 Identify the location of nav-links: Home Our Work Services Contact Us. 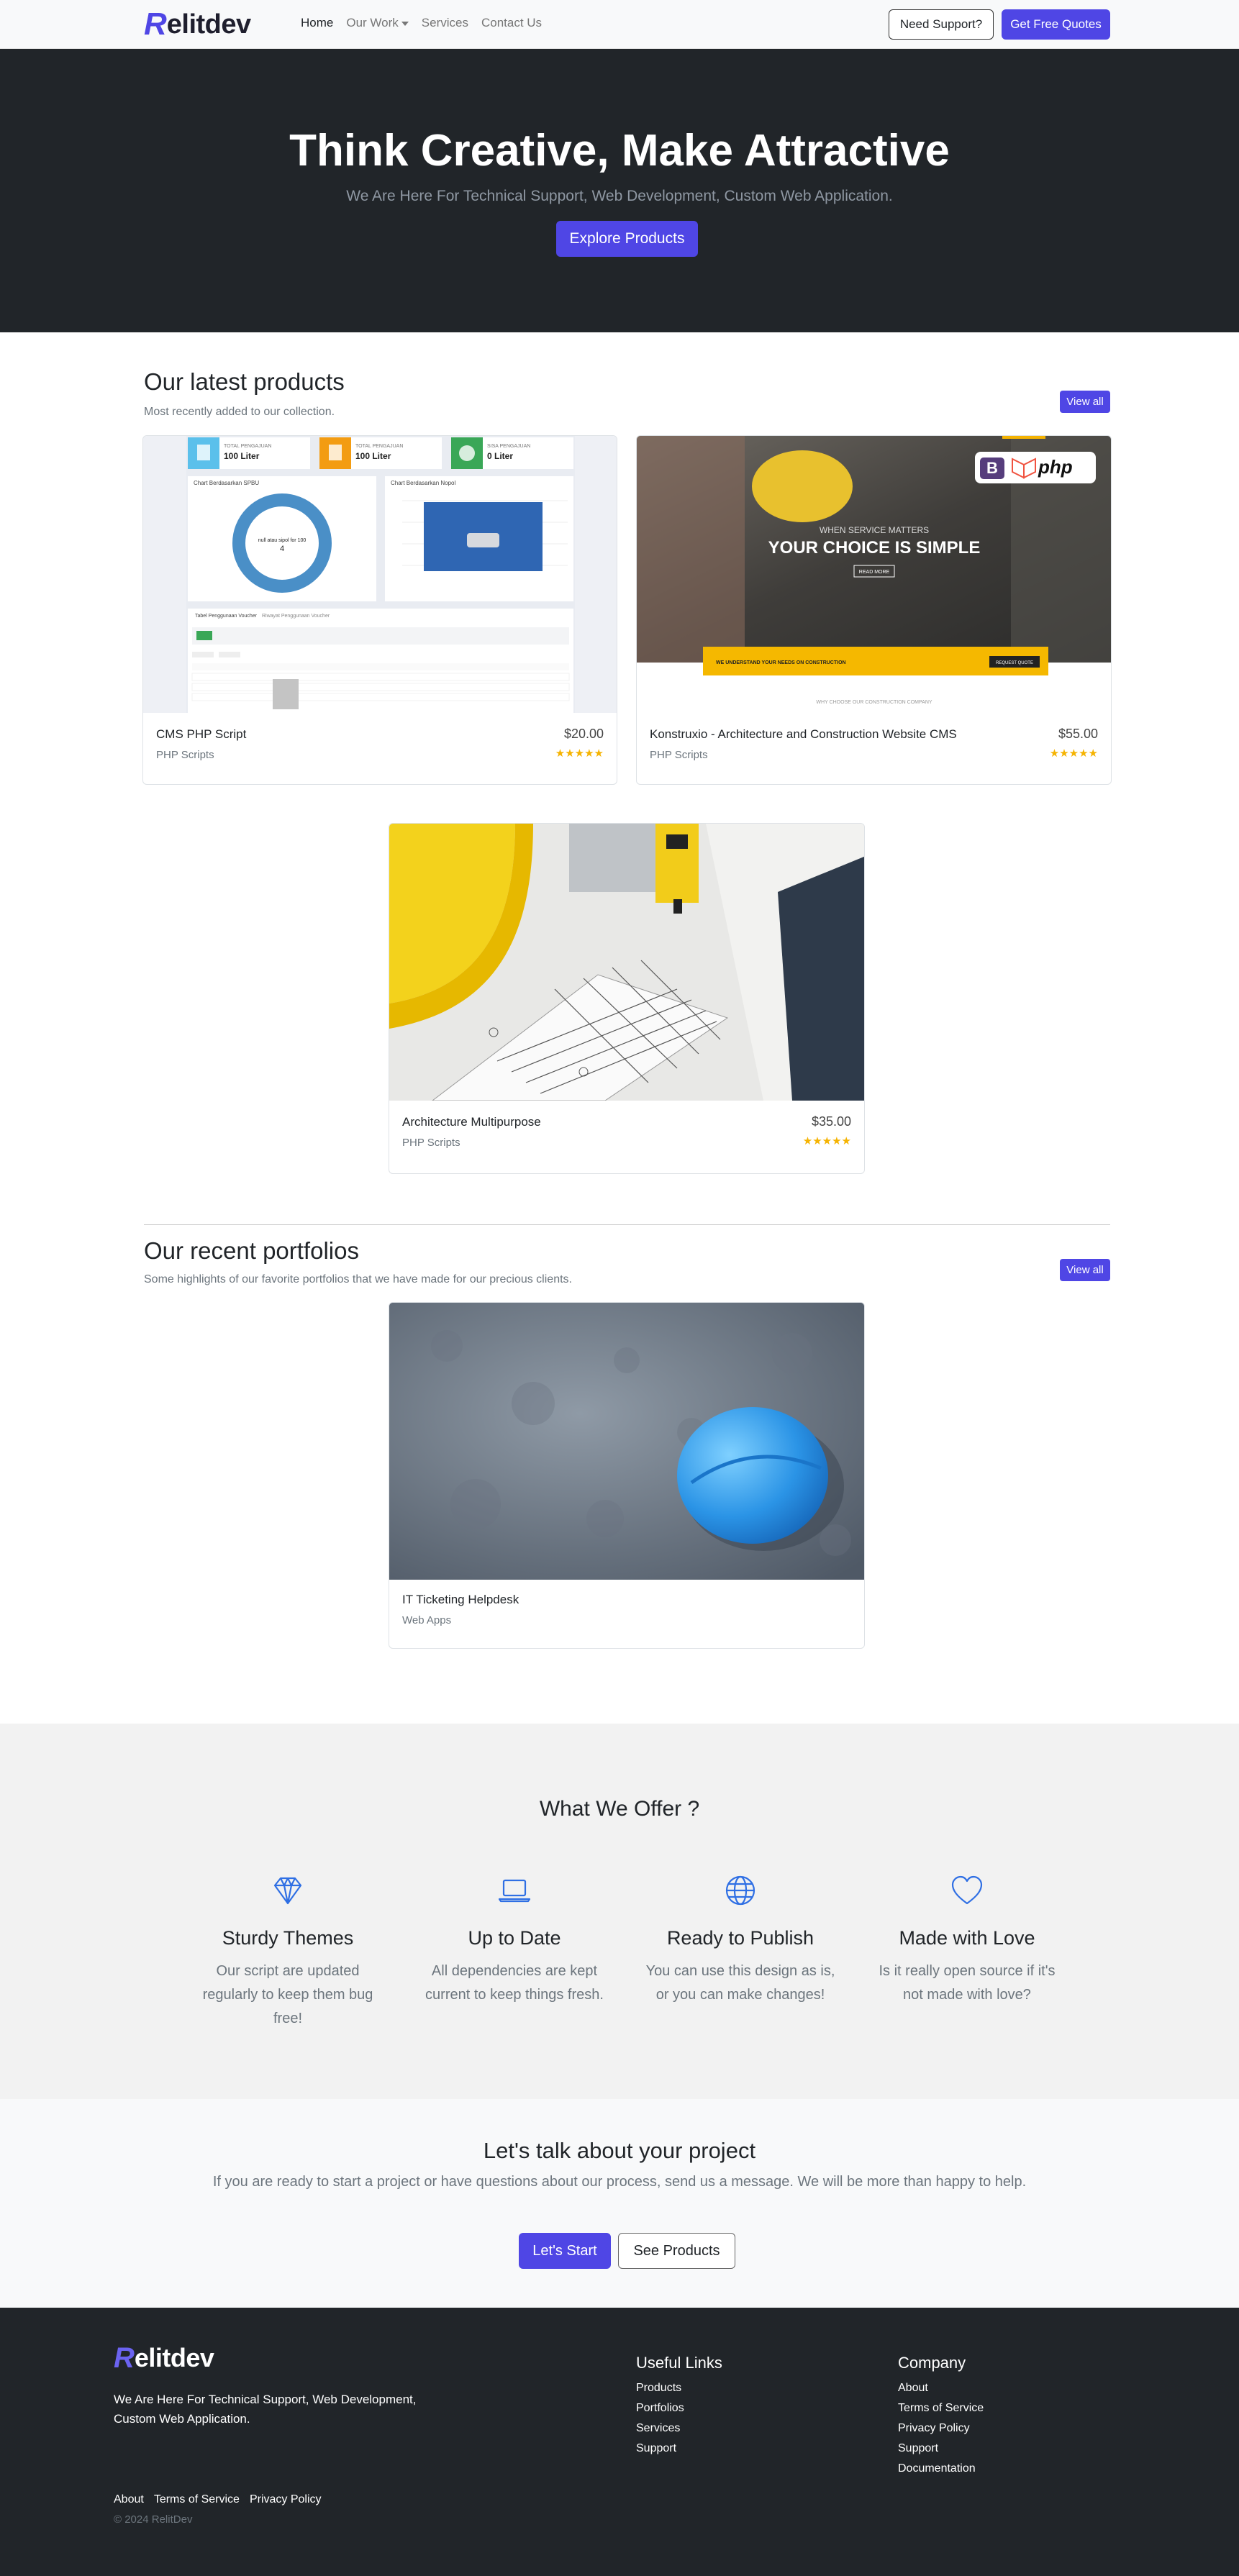
(421, 23).